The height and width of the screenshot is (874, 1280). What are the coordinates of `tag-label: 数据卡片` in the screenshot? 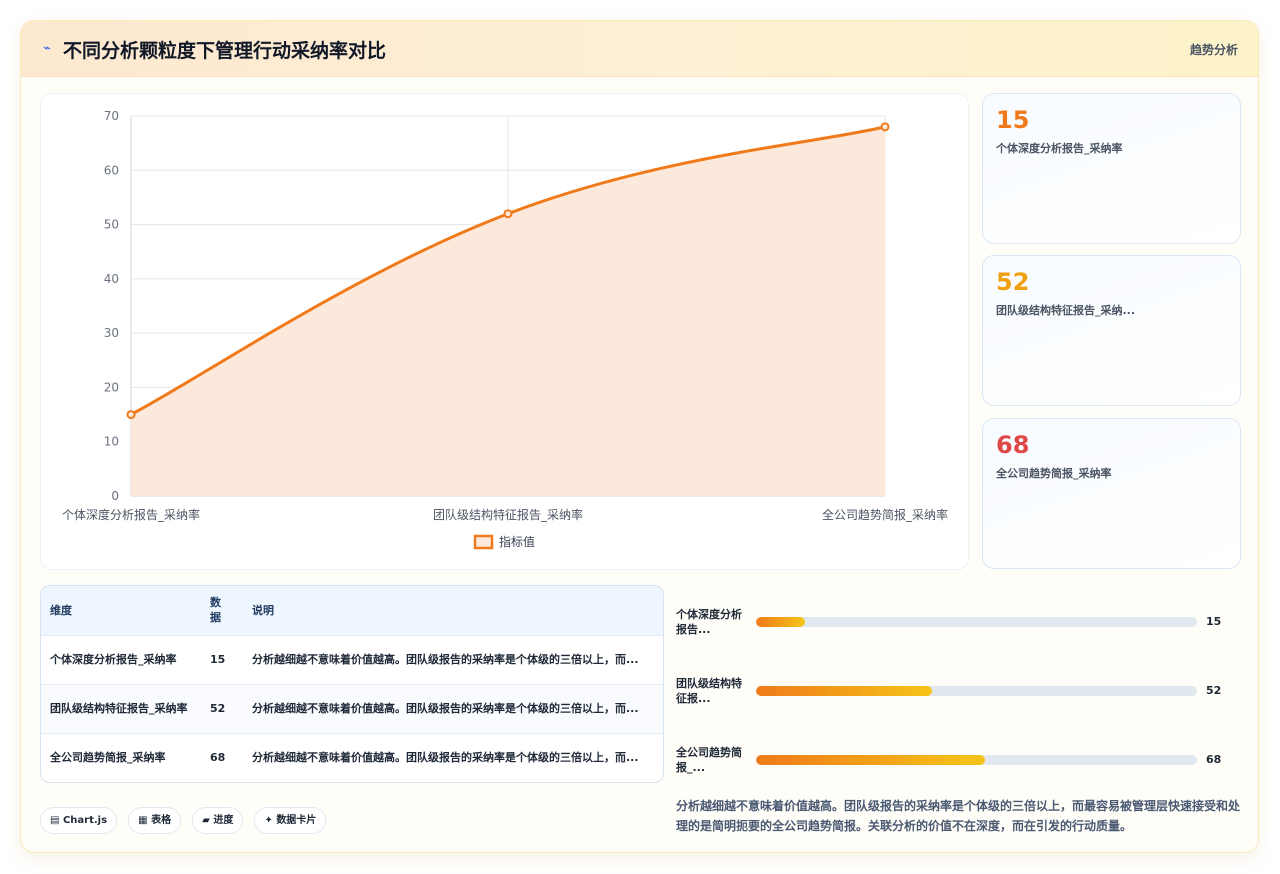 It's located at (296, 820).